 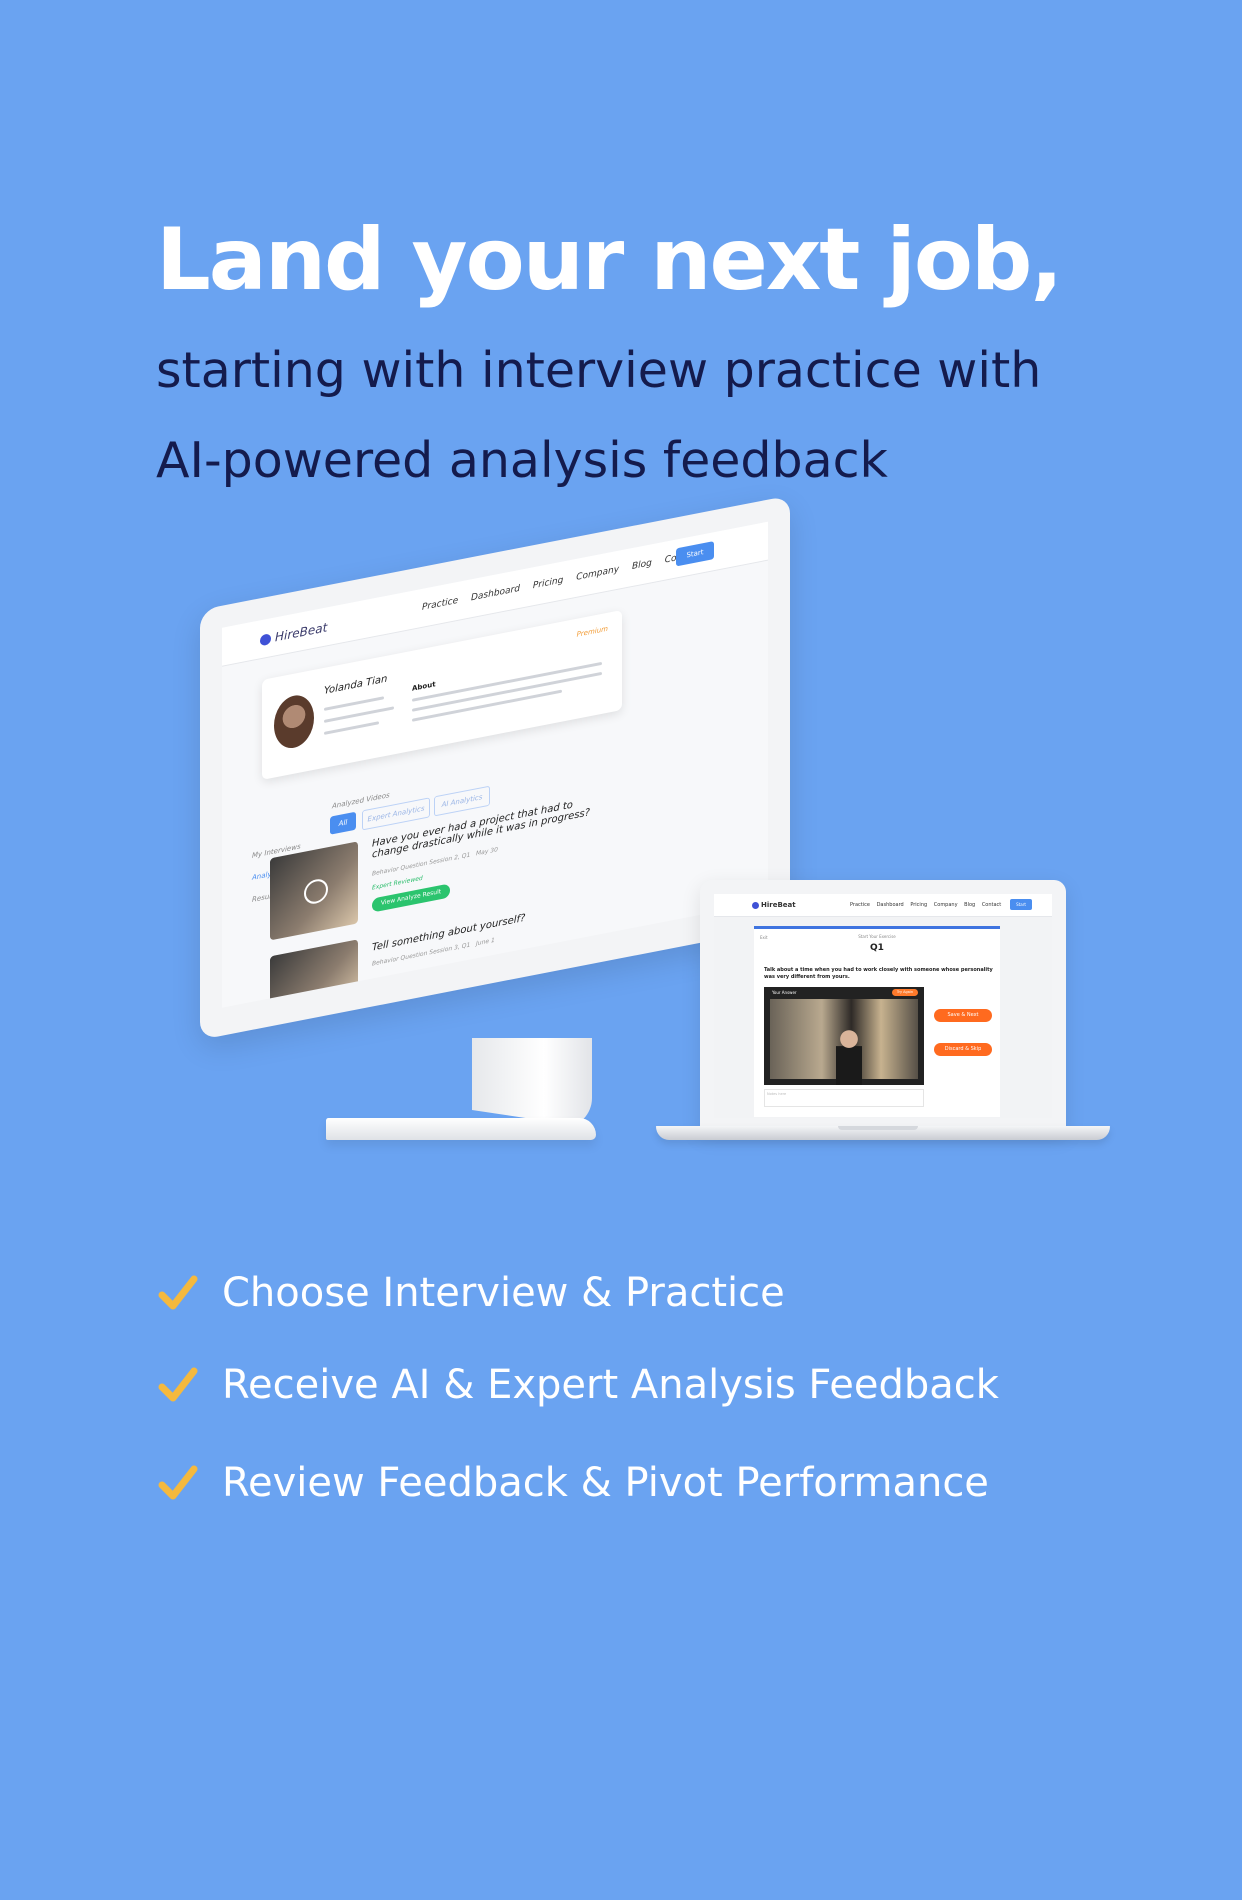 What do you see at coordinates (609, 260) in the screenshot?
I see `headline: Land your next job,` at bounding box center [609, 260].